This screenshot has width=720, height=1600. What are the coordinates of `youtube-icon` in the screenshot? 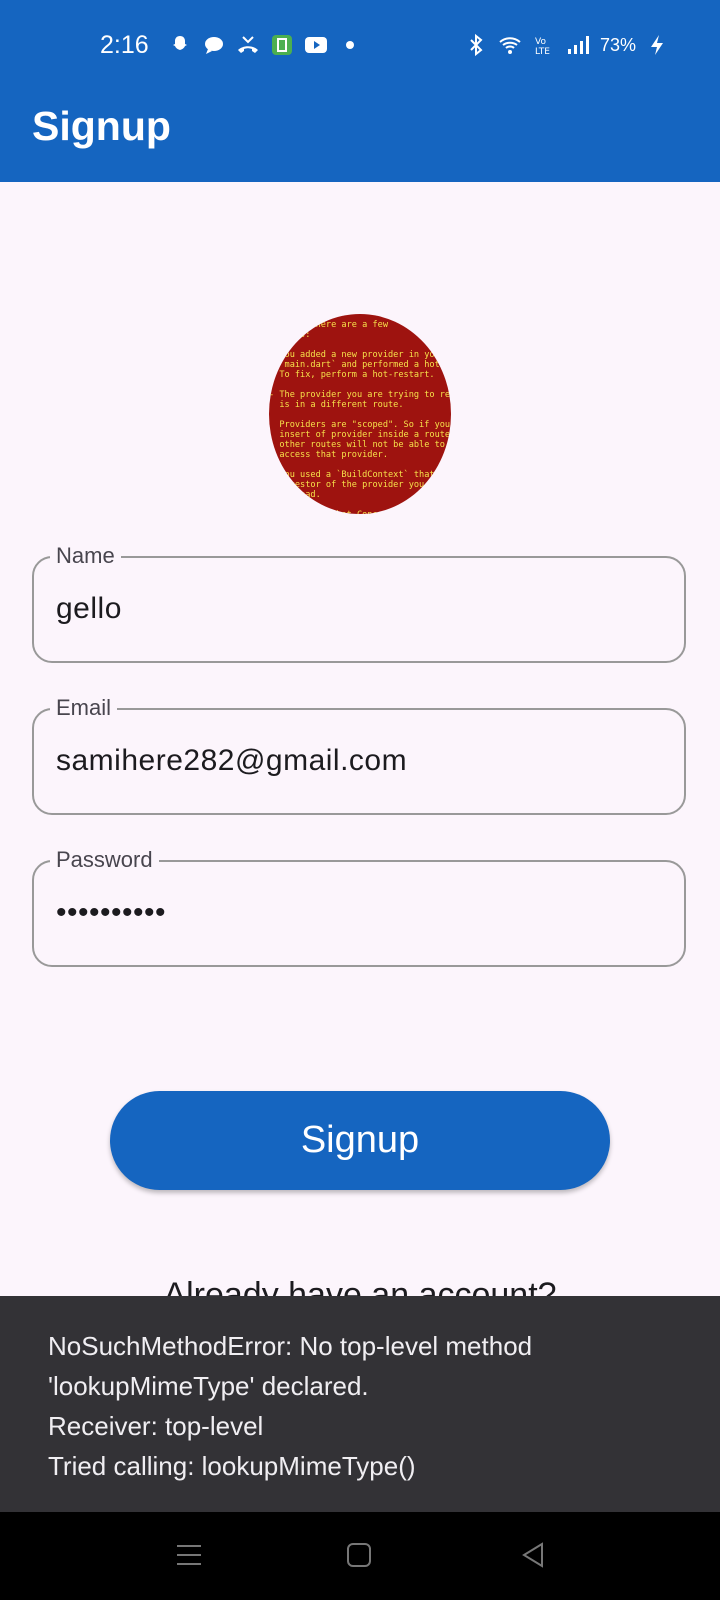 It's located at (316, 45).